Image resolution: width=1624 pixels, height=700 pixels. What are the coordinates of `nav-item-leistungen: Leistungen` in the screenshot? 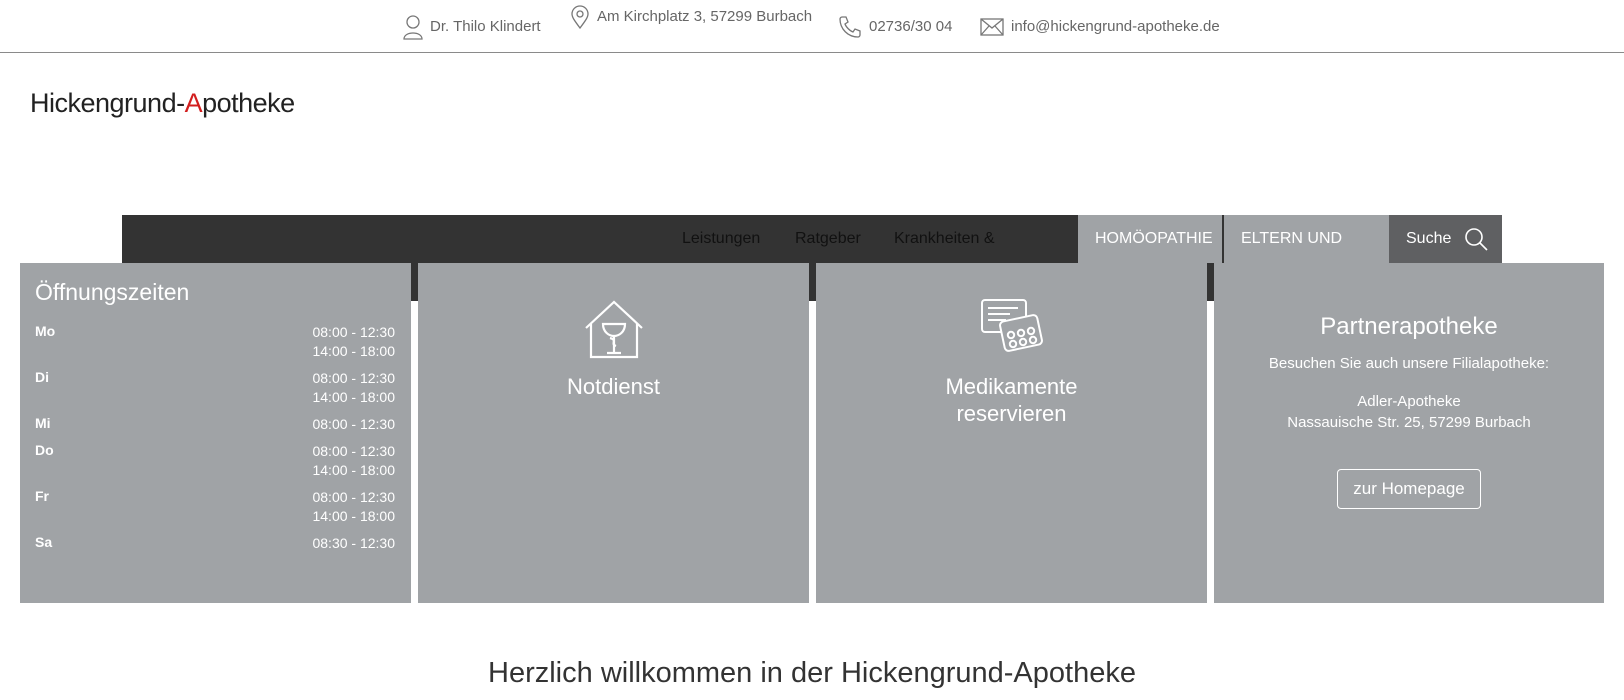 It's located at (721, 239).